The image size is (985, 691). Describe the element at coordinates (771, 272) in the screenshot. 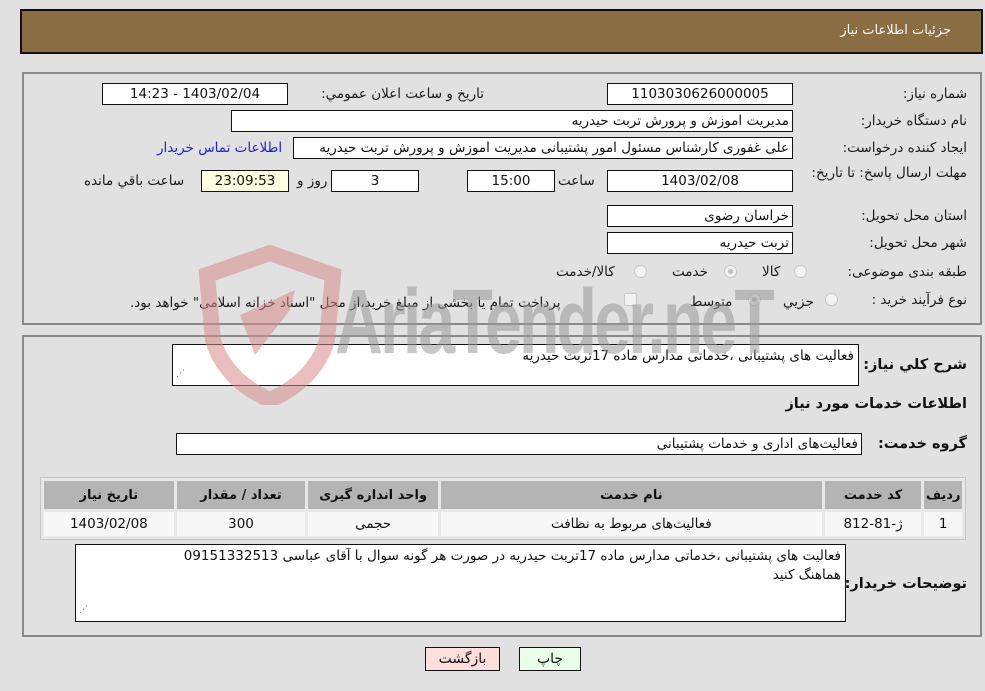

I see `category-option-goods: کالا` at that location.